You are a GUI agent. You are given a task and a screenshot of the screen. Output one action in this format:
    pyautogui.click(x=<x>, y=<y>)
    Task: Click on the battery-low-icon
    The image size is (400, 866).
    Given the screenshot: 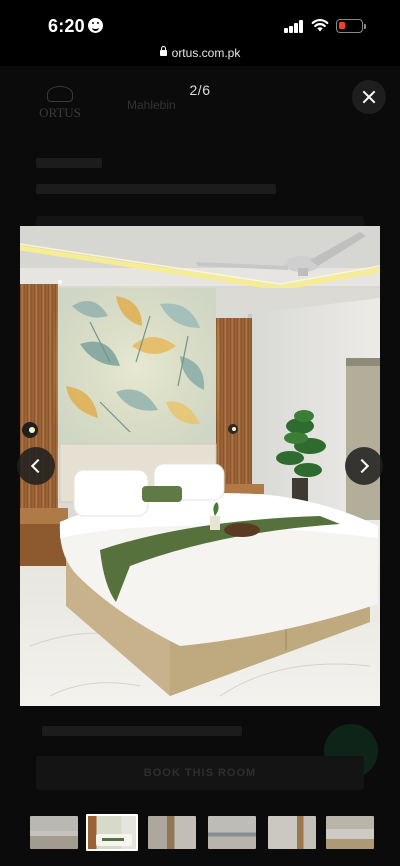 What is the action you would take?
    pyautogui.click(x=351, y=26)
    